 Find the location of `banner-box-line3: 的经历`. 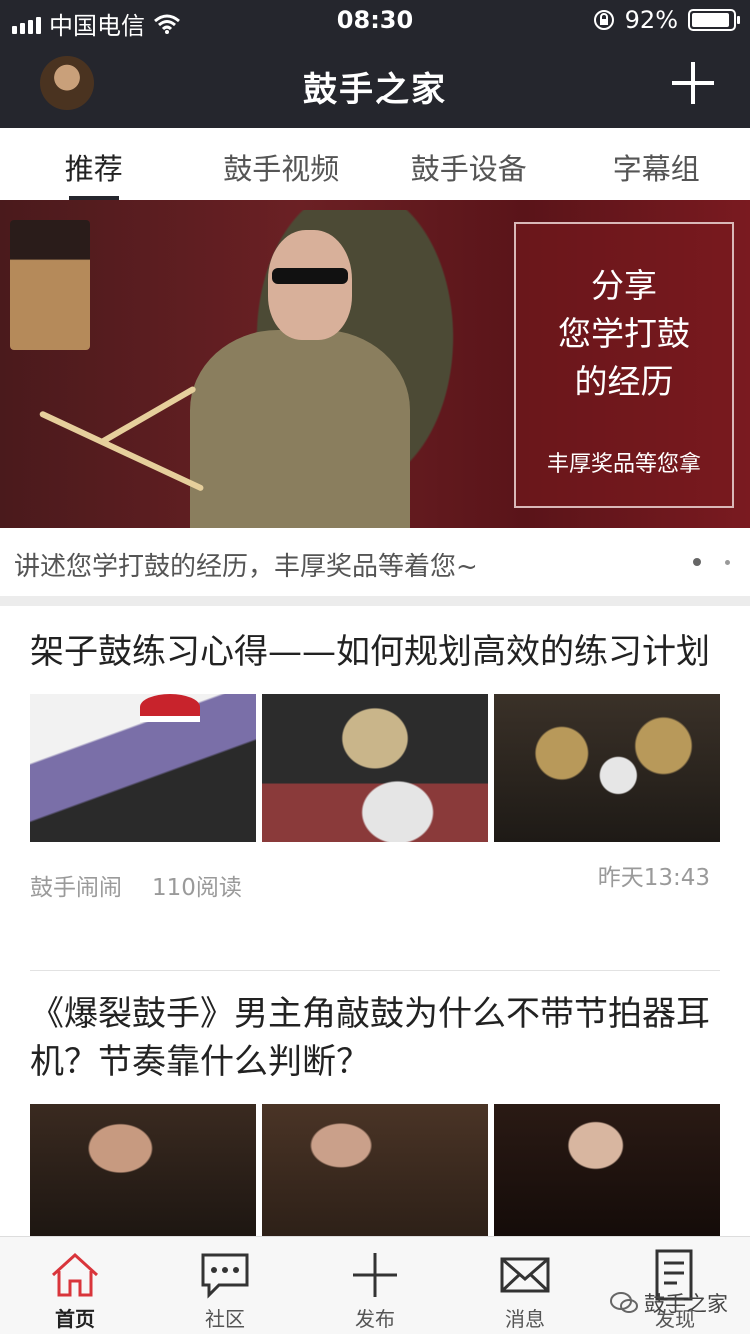

banner-box-line3: 的经历 is located at coordinates (624, 381).